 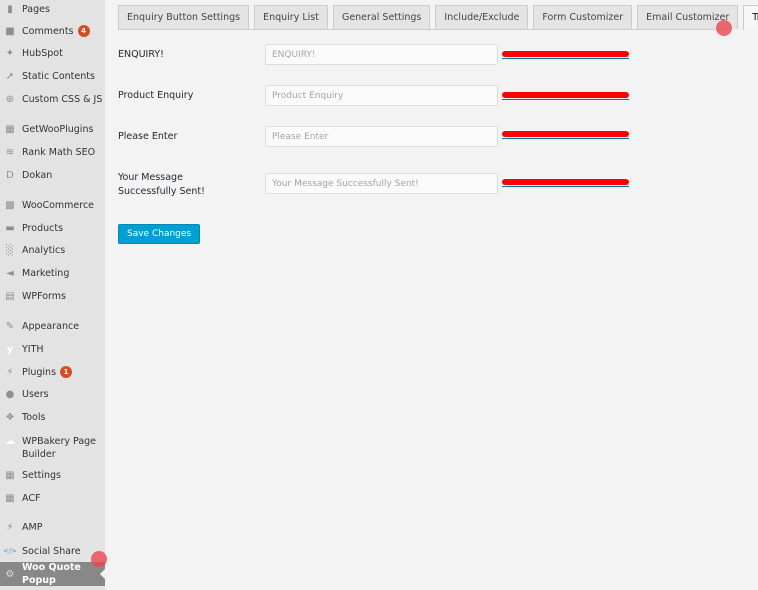 I want to click on sidebar-item-settings: ▦ Settings, so click(x=52, y=475).